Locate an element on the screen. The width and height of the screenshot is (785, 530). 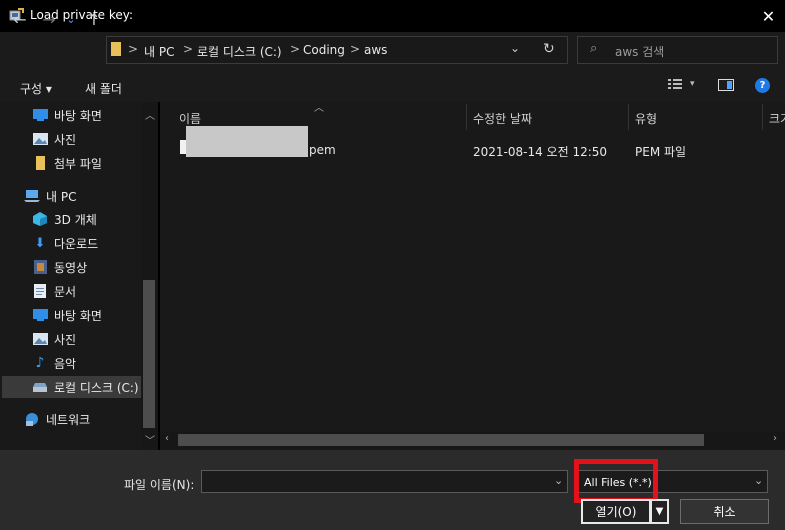
pc-icon is located at coordinates (32, 196).